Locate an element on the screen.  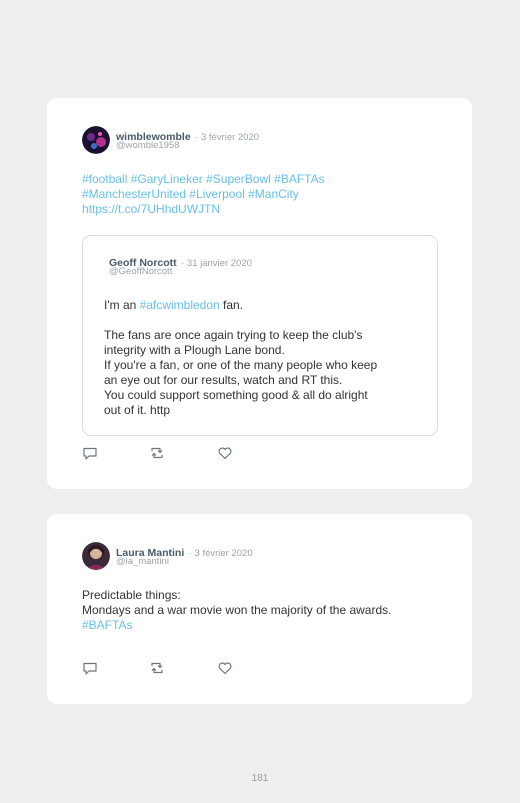
quoted-author-handle: @GeoffNorcott is located at coordinates (141, 271).